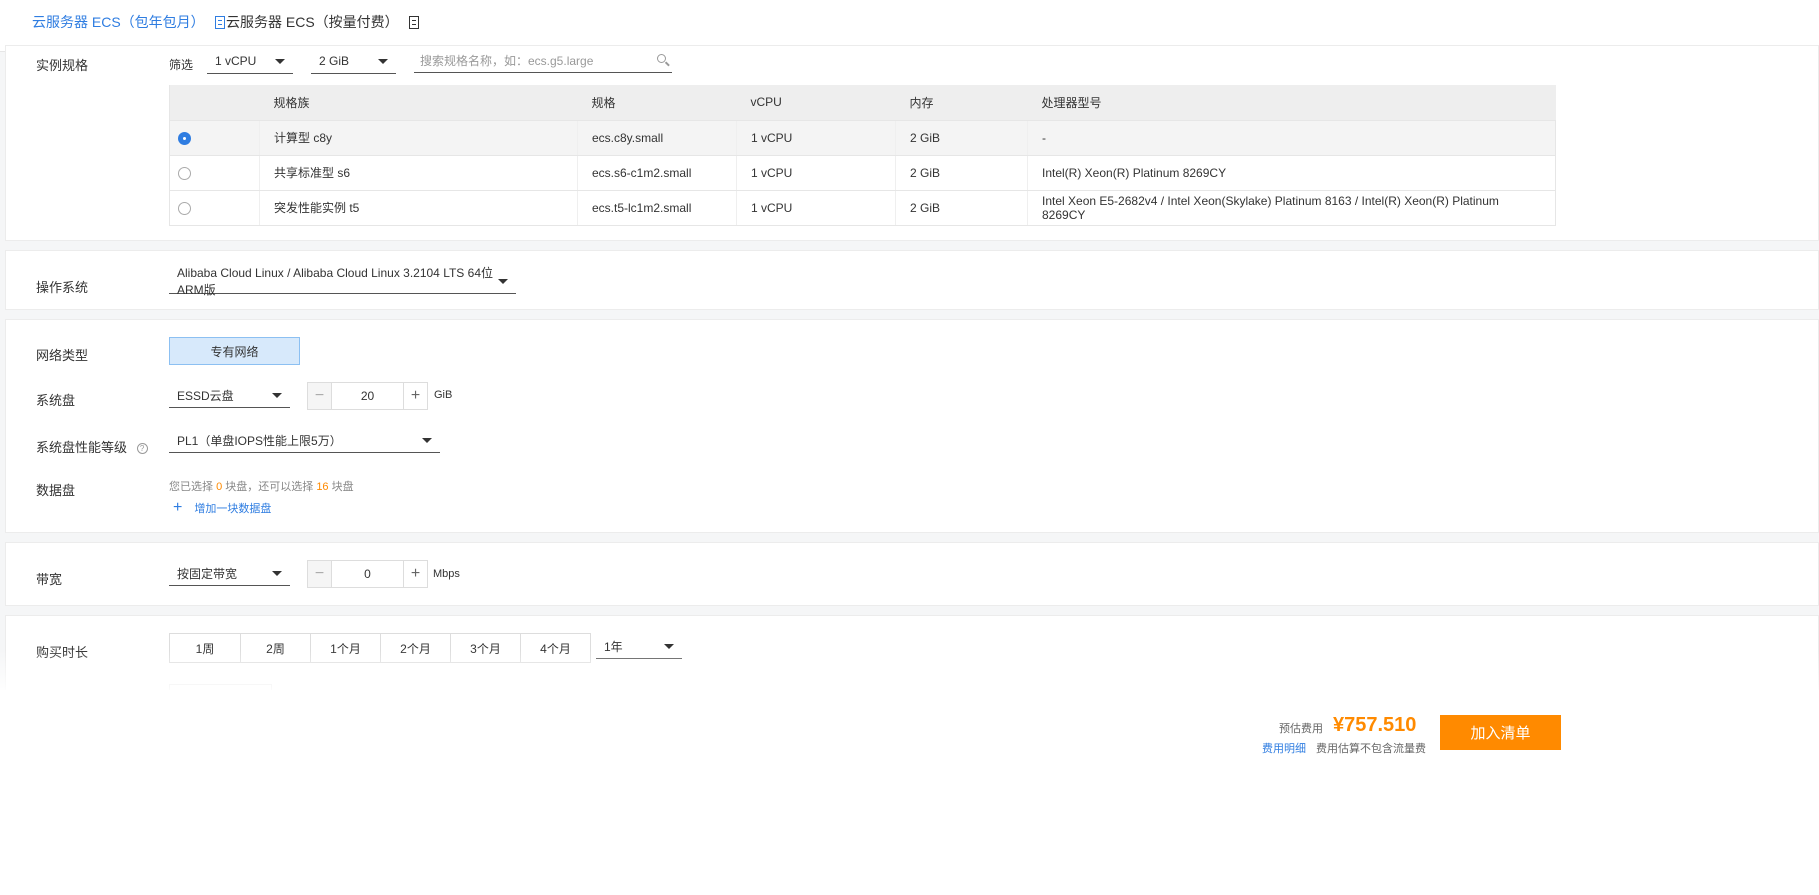 The image size is (1819, 895). What do you see at coordinates (816, 103) in the screenshot?
I see `table-header-vcpu: vCPU` at bounding box center [816, 103].